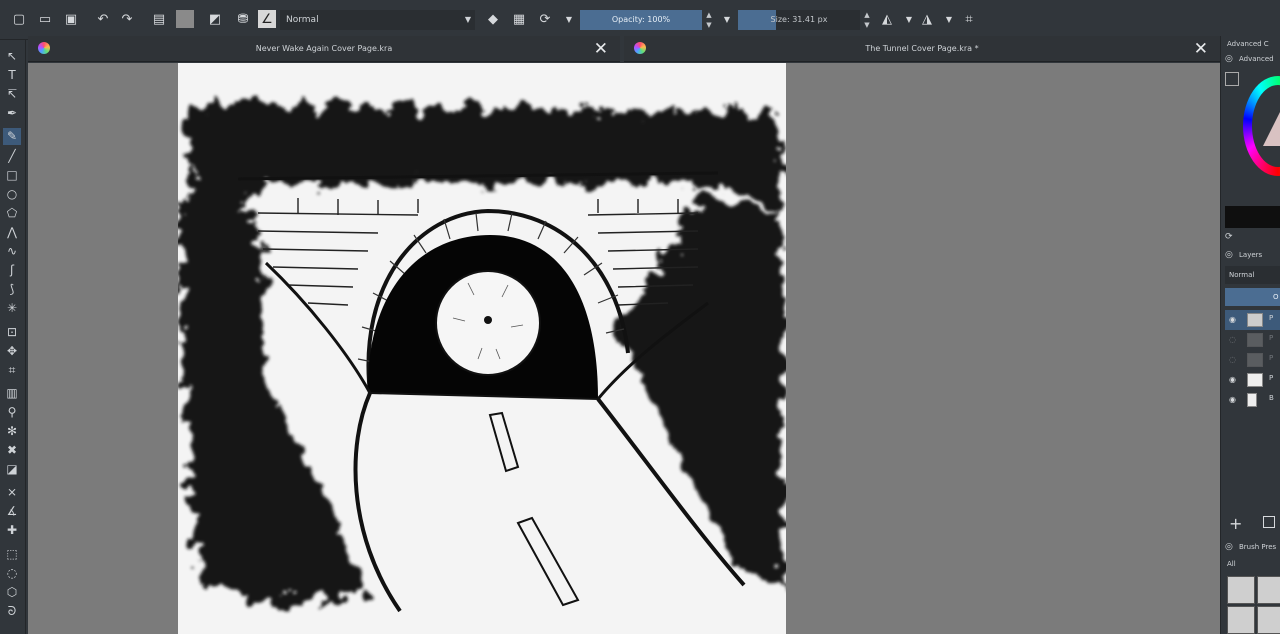 This screenshot has width=1280, height=634. What do you see at coordinates (12, 351) in the screenshot?
I see `move-icon: ✥` at bounding box center [12, 351].